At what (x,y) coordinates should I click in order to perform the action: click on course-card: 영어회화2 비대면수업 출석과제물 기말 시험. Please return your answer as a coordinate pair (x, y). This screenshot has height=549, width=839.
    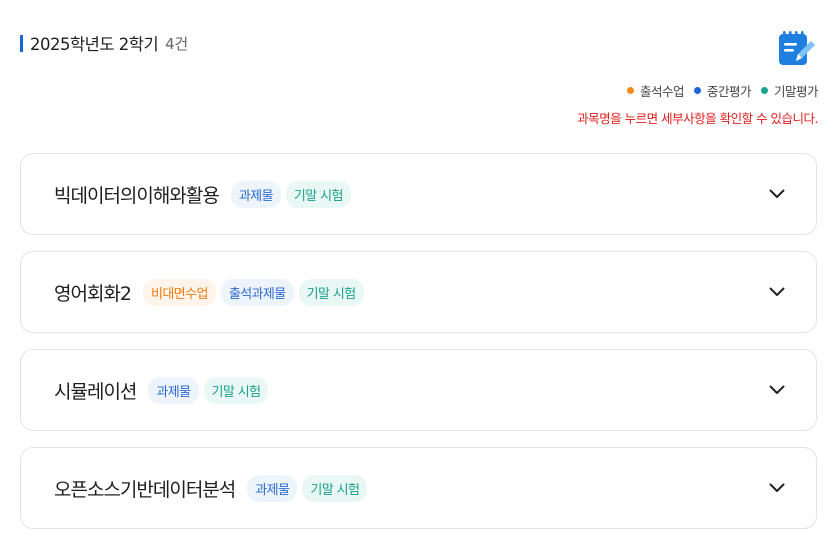
    Looking at the image, I should click on (418, 292).